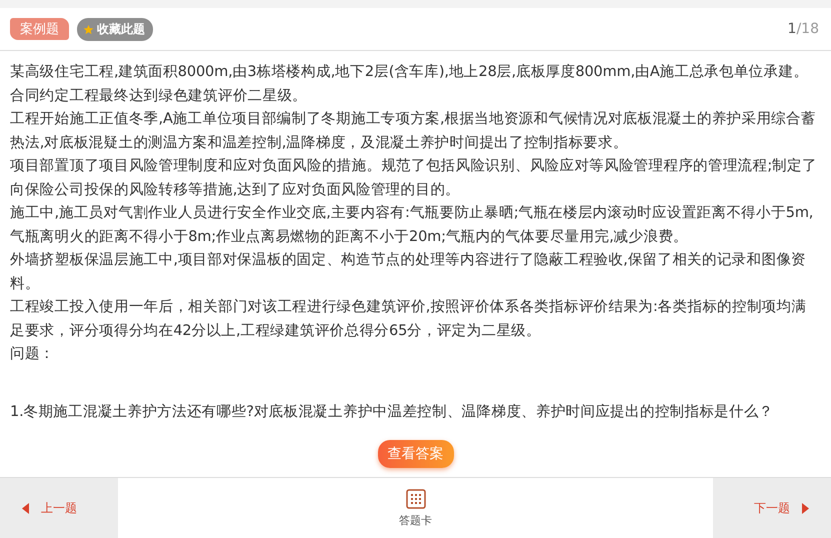 The height and width of the screenshot is (538, 831). Describe the element at coordinates (39, 29) in the screenshot. I see `question-type-tag: 案例题` at that location.